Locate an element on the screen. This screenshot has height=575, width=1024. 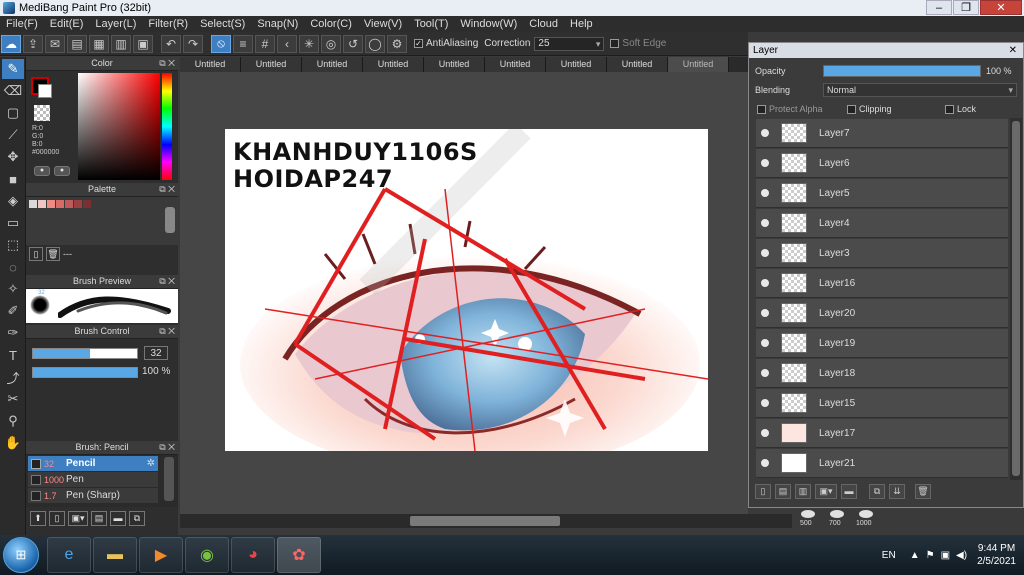
clipping-checkbox is located at coordinates (851, 109).